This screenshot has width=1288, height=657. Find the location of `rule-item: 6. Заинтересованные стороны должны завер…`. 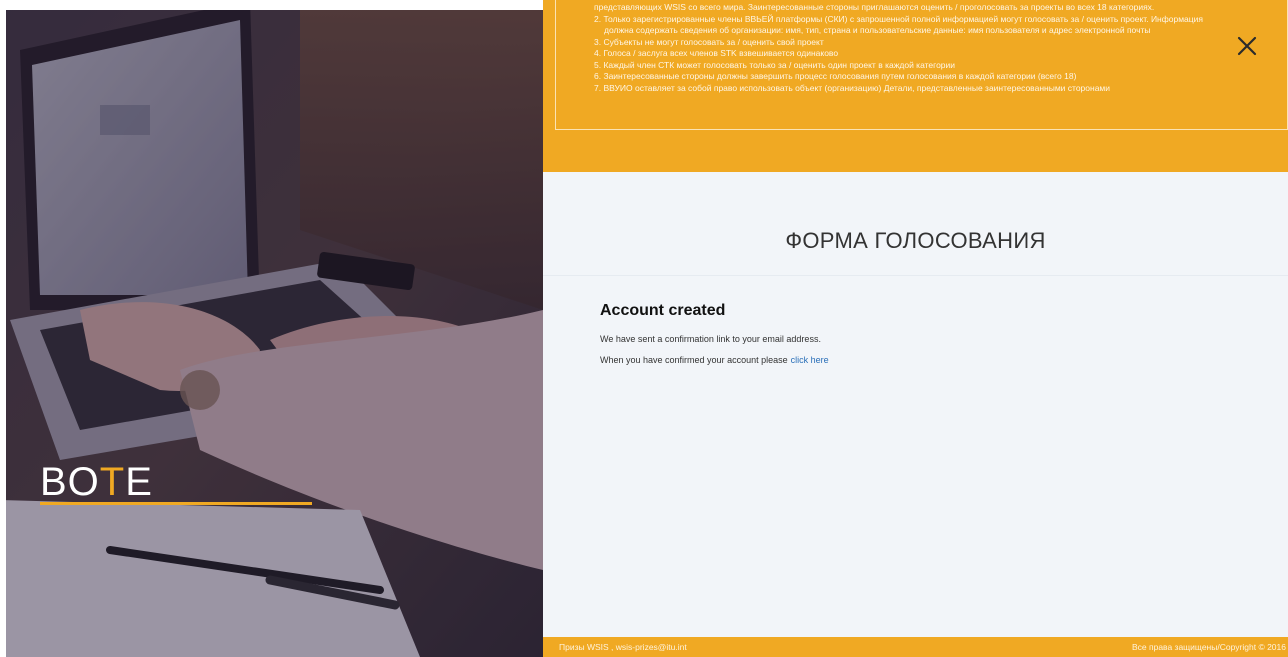

rule-item: 6. Заинтересованные стороны должны завер… is located at coordinates (835, 76).